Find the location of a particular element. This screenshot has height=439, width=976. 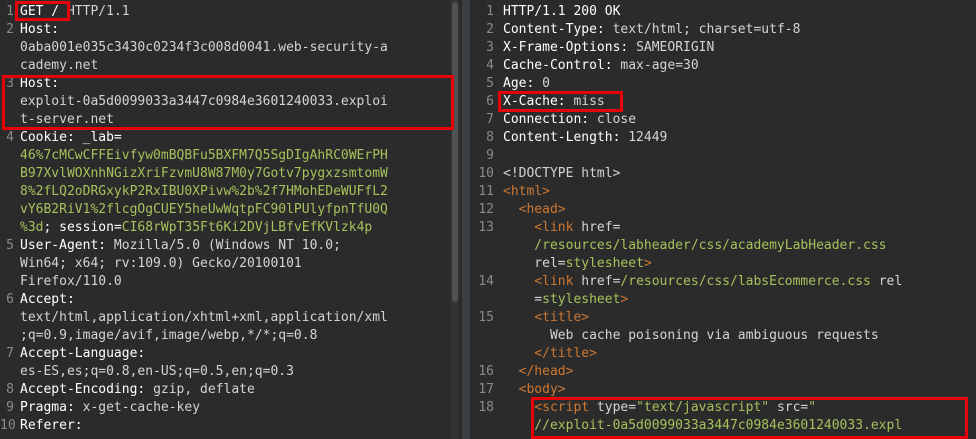

token: <link is located at coordinates (542, 281).